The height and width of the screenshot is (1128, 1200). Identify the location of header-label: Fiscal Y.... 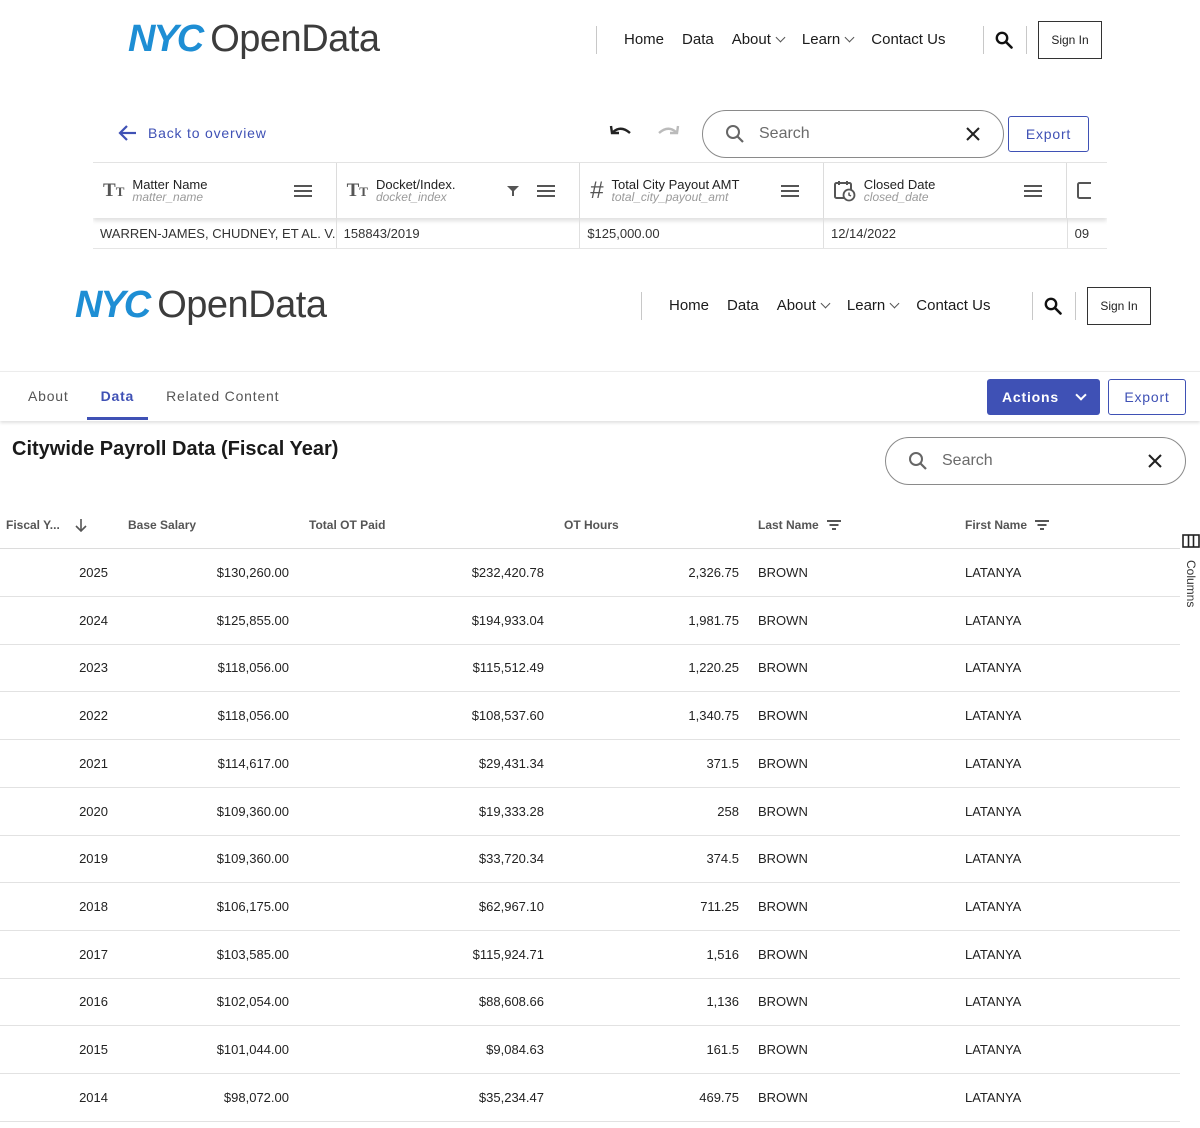
(33, 525).